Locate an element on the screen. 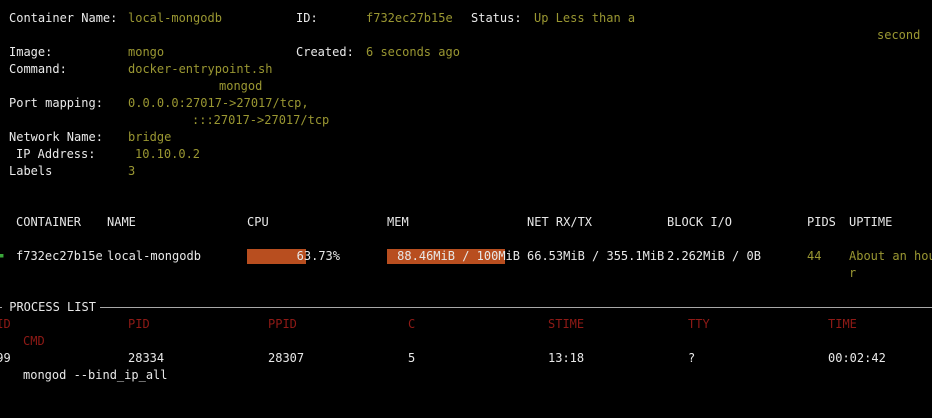 Image resolution: width=932 pixels, height=418 pixels. container-name-value: local-mongodb is located at coordinates (175, 18).